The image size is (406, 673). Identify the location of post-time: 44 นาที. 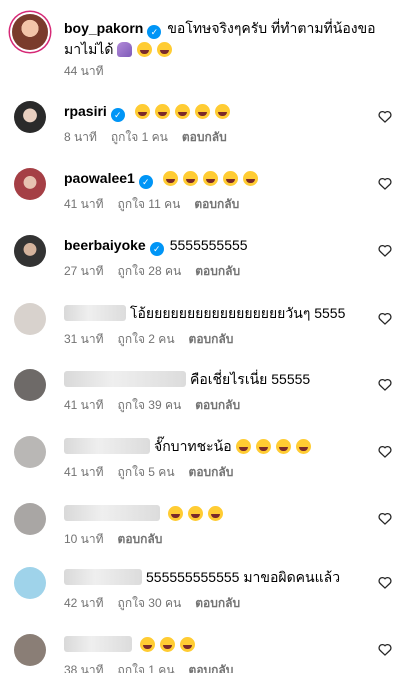
(84, 71).